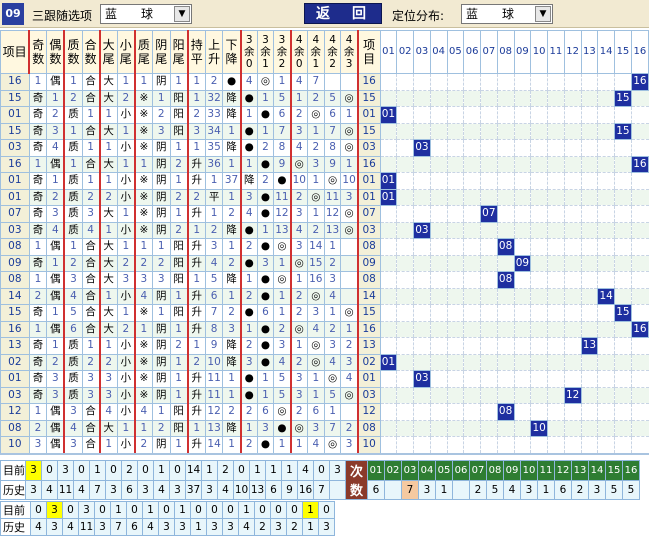  Describe the element at coordinates (315, 82) in the screenshot. I see `data-cell: 7` at that location.